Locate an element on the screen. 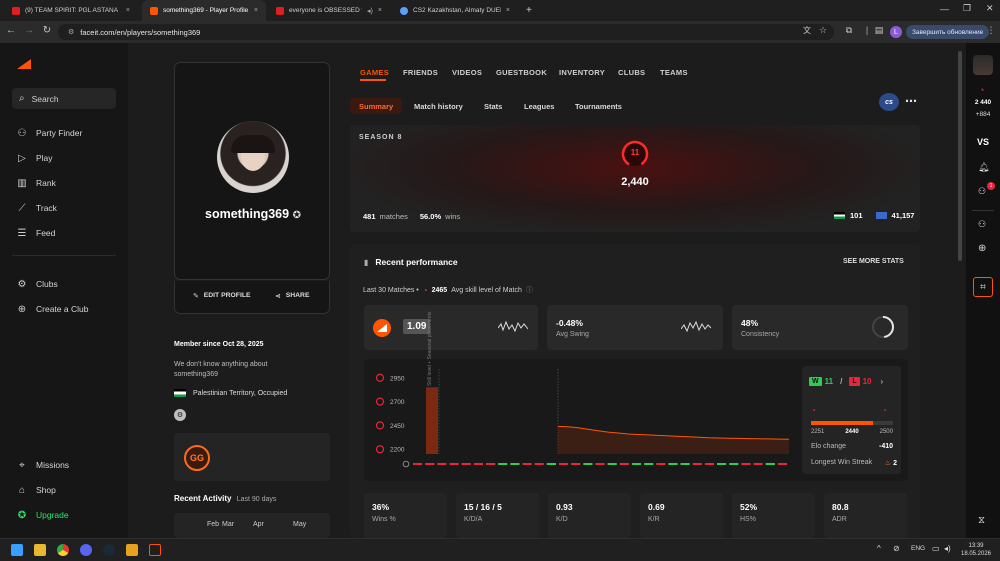 This screenshot has height=561, width=1000. subtab-leagues: Leagues is located at coordinates (539, 106).